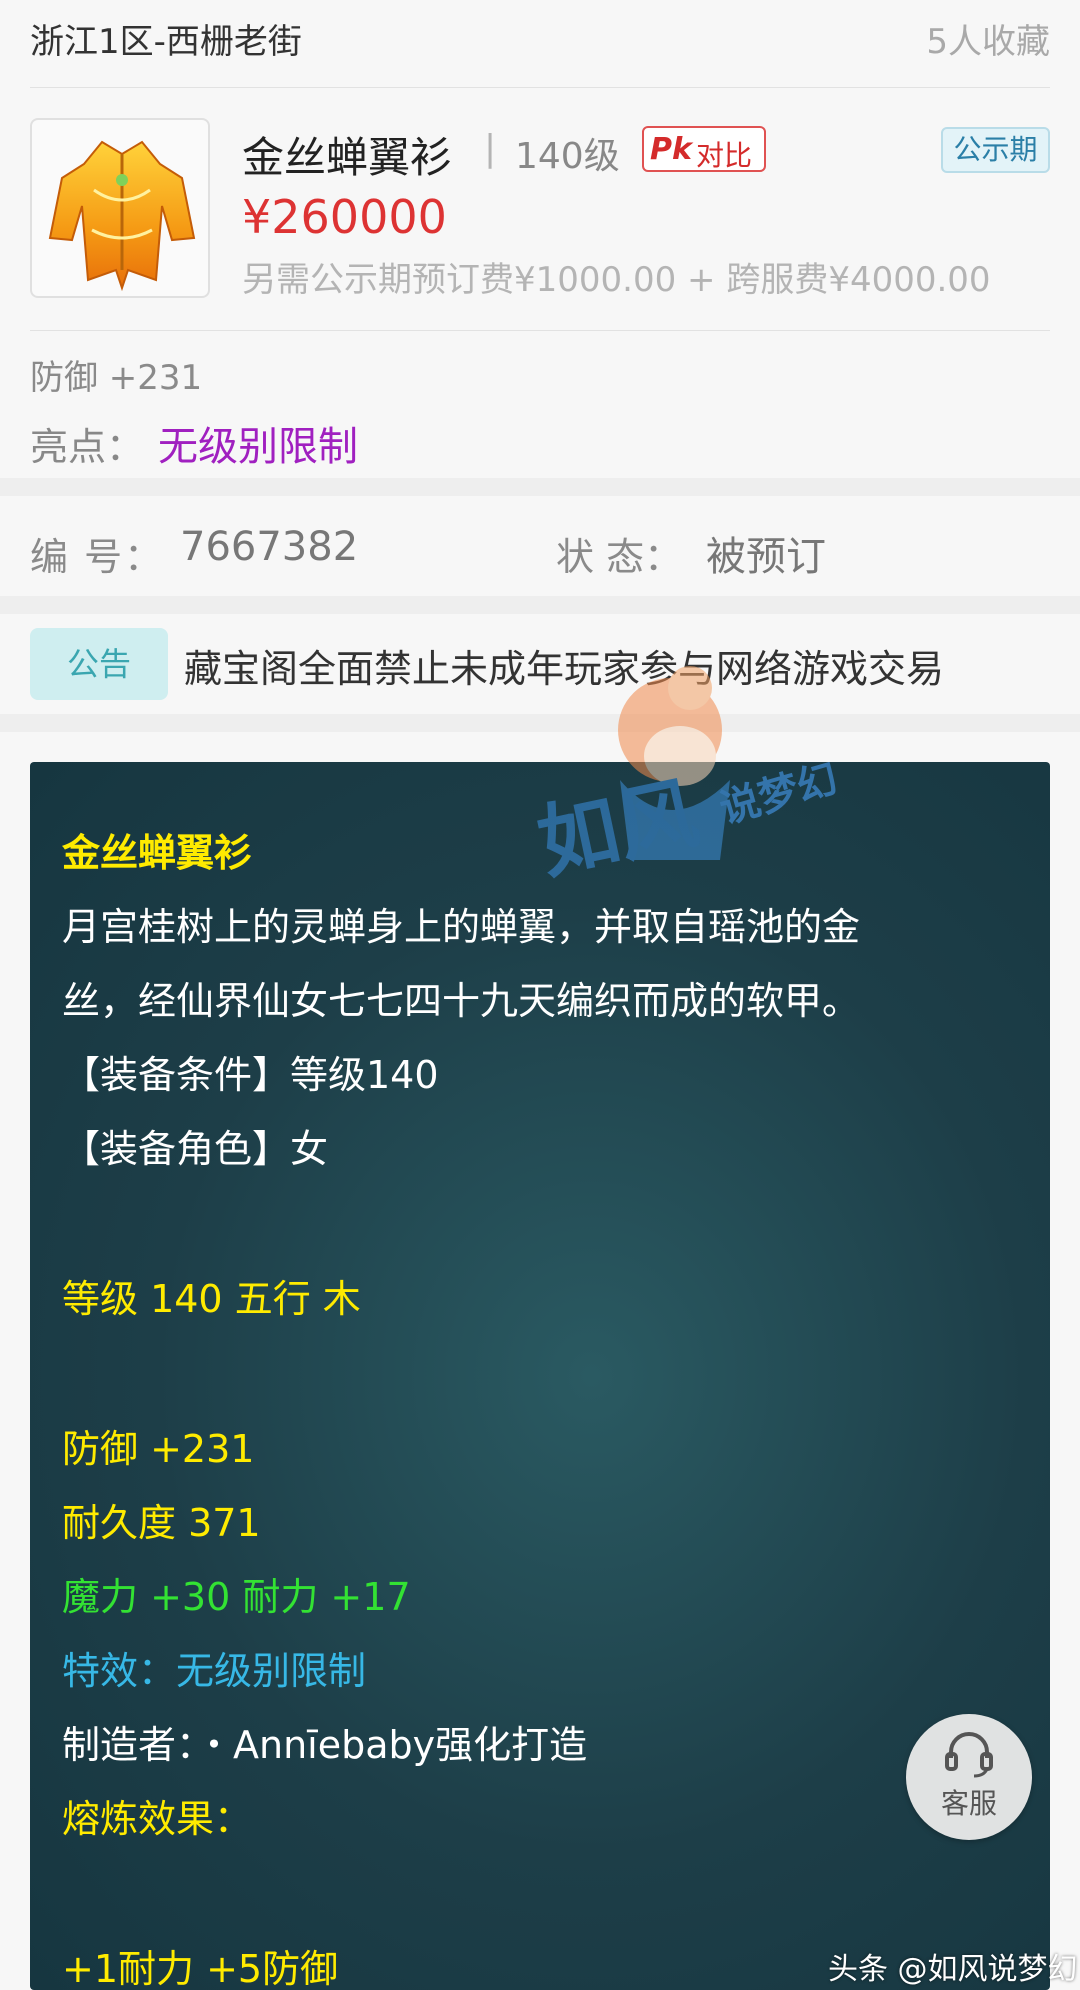  I want to click on desc-role: 【装备角色】女, so click(195, 1149).